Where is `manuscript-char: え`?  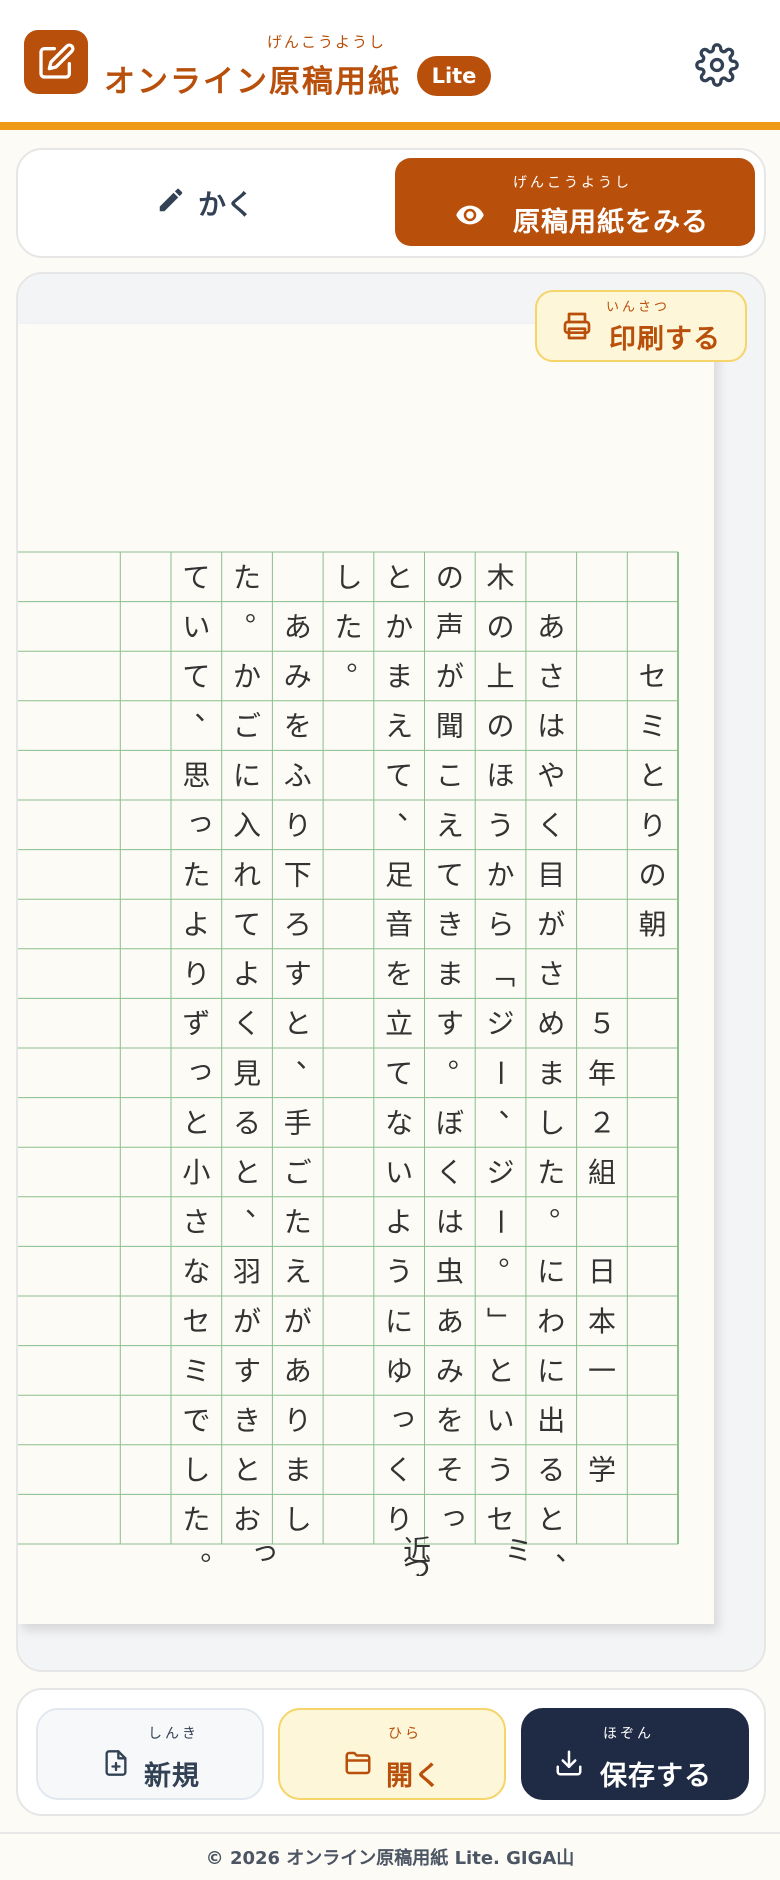 manuscript-char: え is located at coordinates (298, 1271).